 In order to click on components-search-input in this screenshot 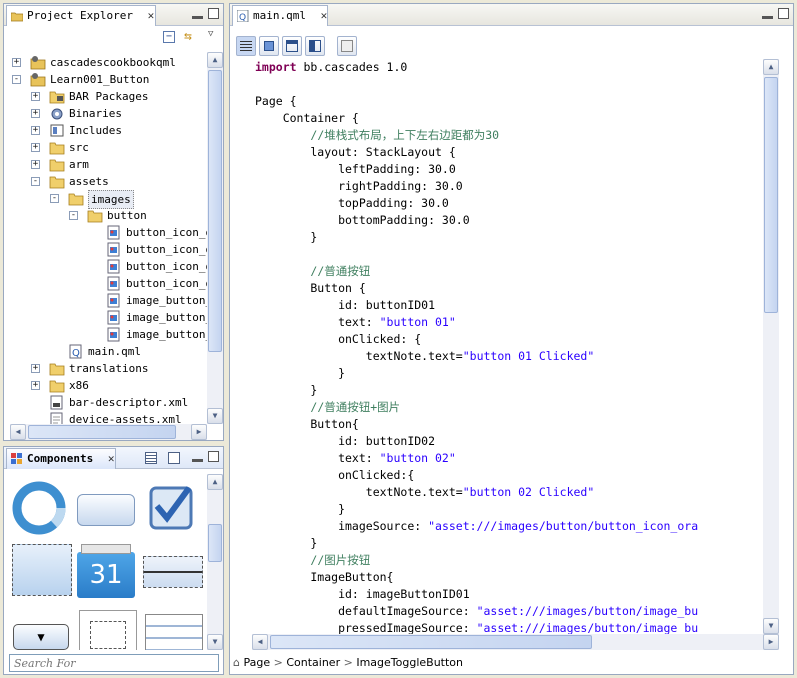, I will do `click(114, 663)`.